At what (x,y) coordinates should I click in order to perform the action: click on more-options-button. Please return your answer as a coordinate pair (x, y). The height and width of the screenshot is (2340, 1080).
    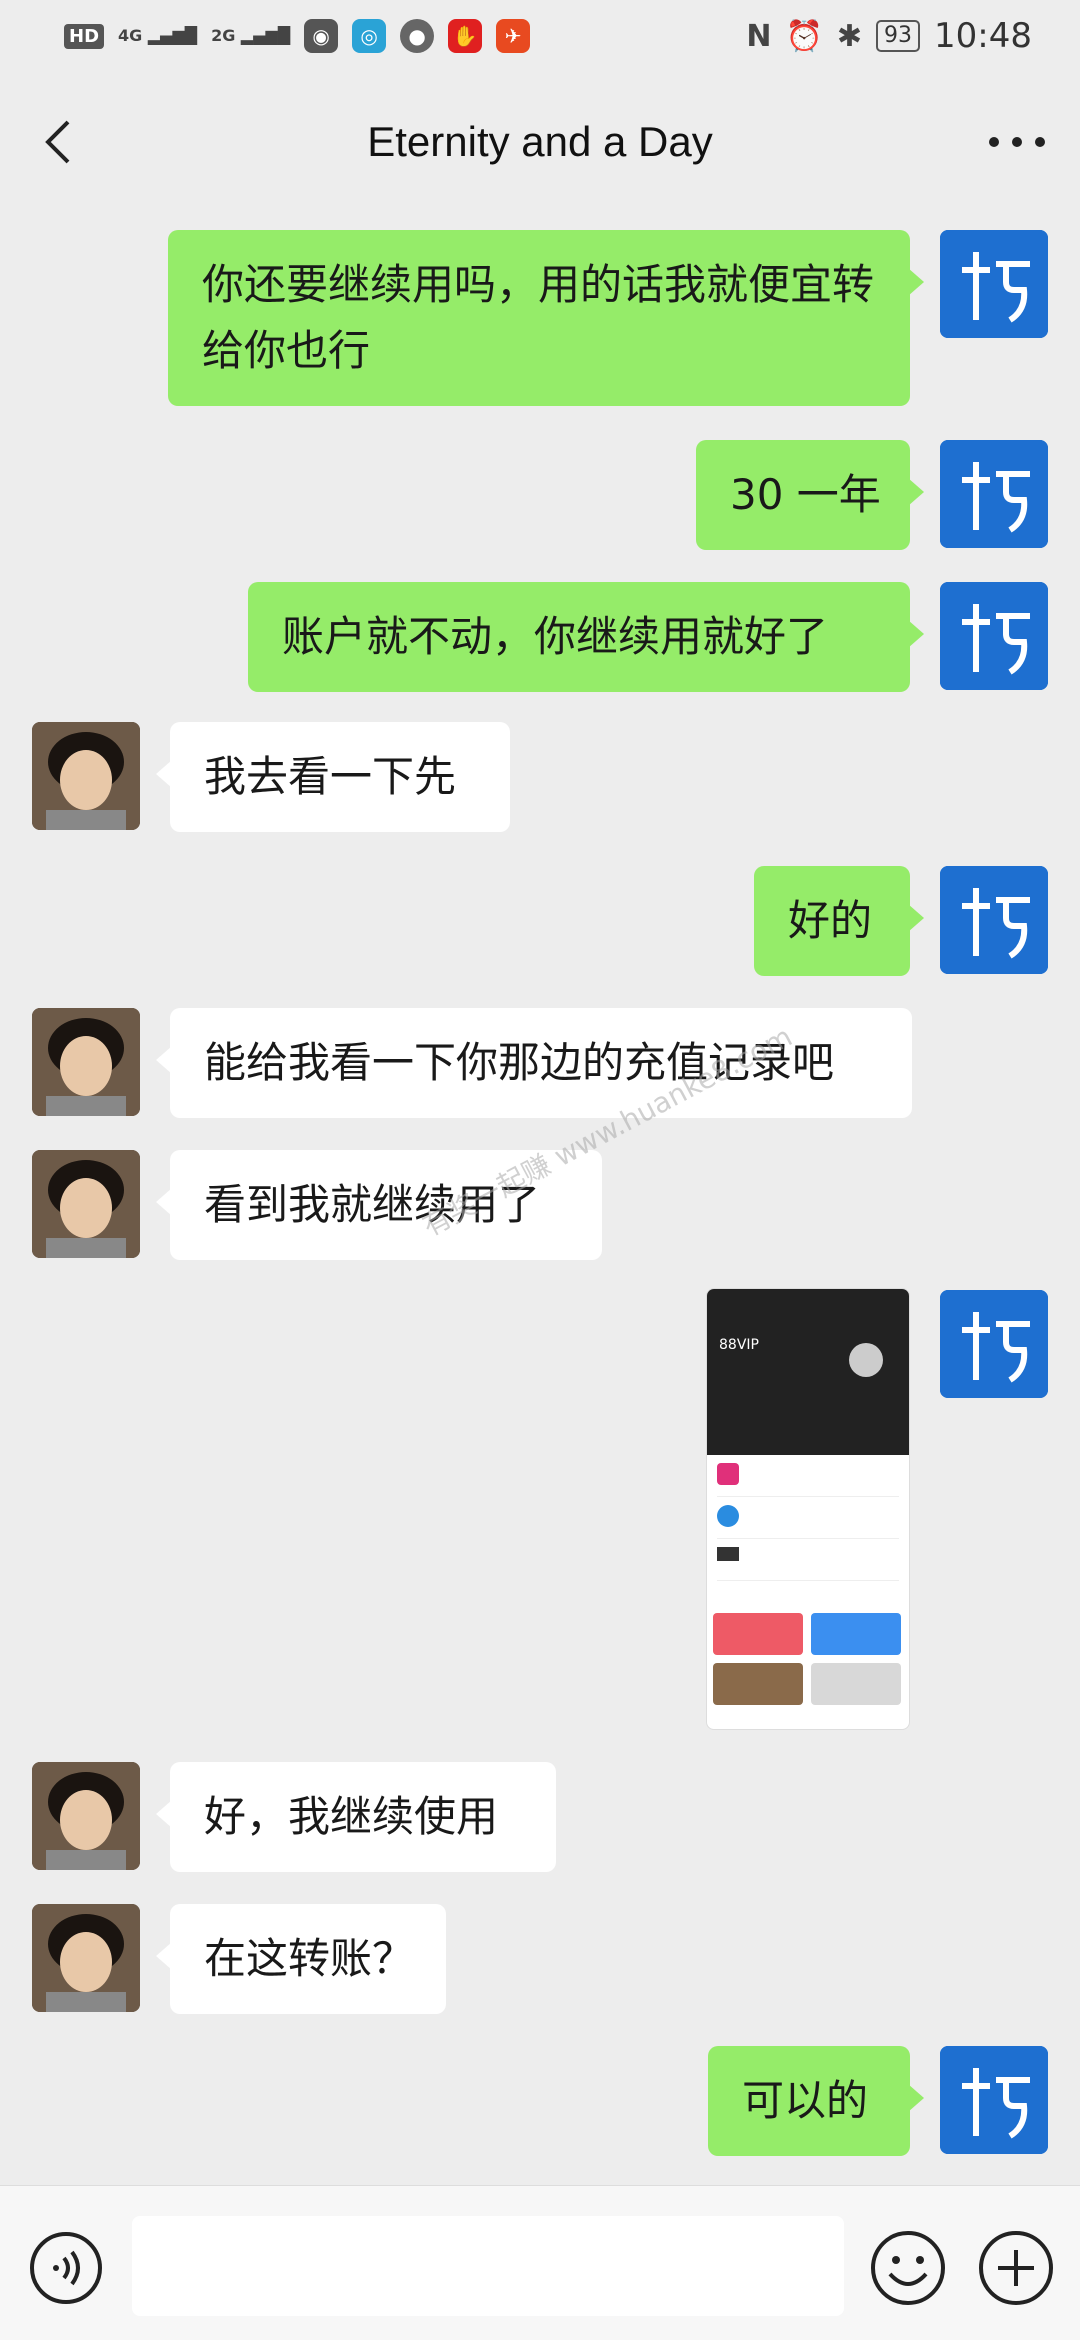
    Looking at the image, I should click on (1017, 142).